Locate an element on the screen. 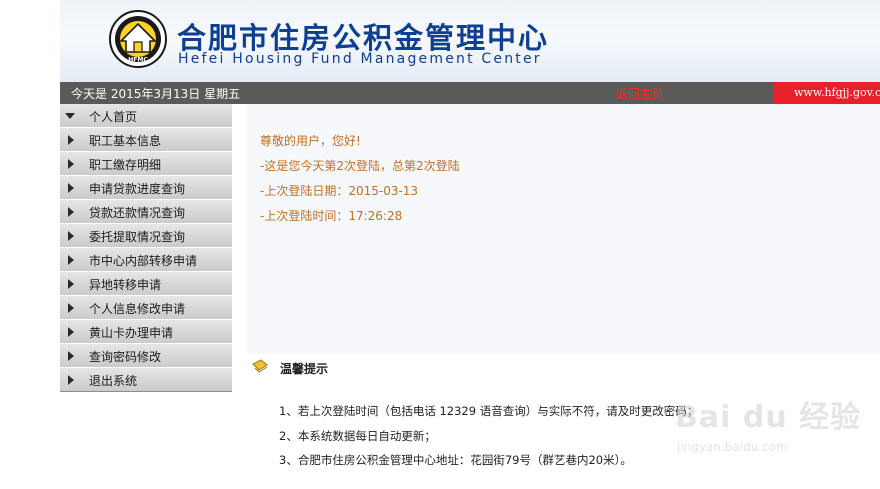  login-count: -这是您今天第2次登陆，总第2次登陆 is located at coordinates (360, 166).